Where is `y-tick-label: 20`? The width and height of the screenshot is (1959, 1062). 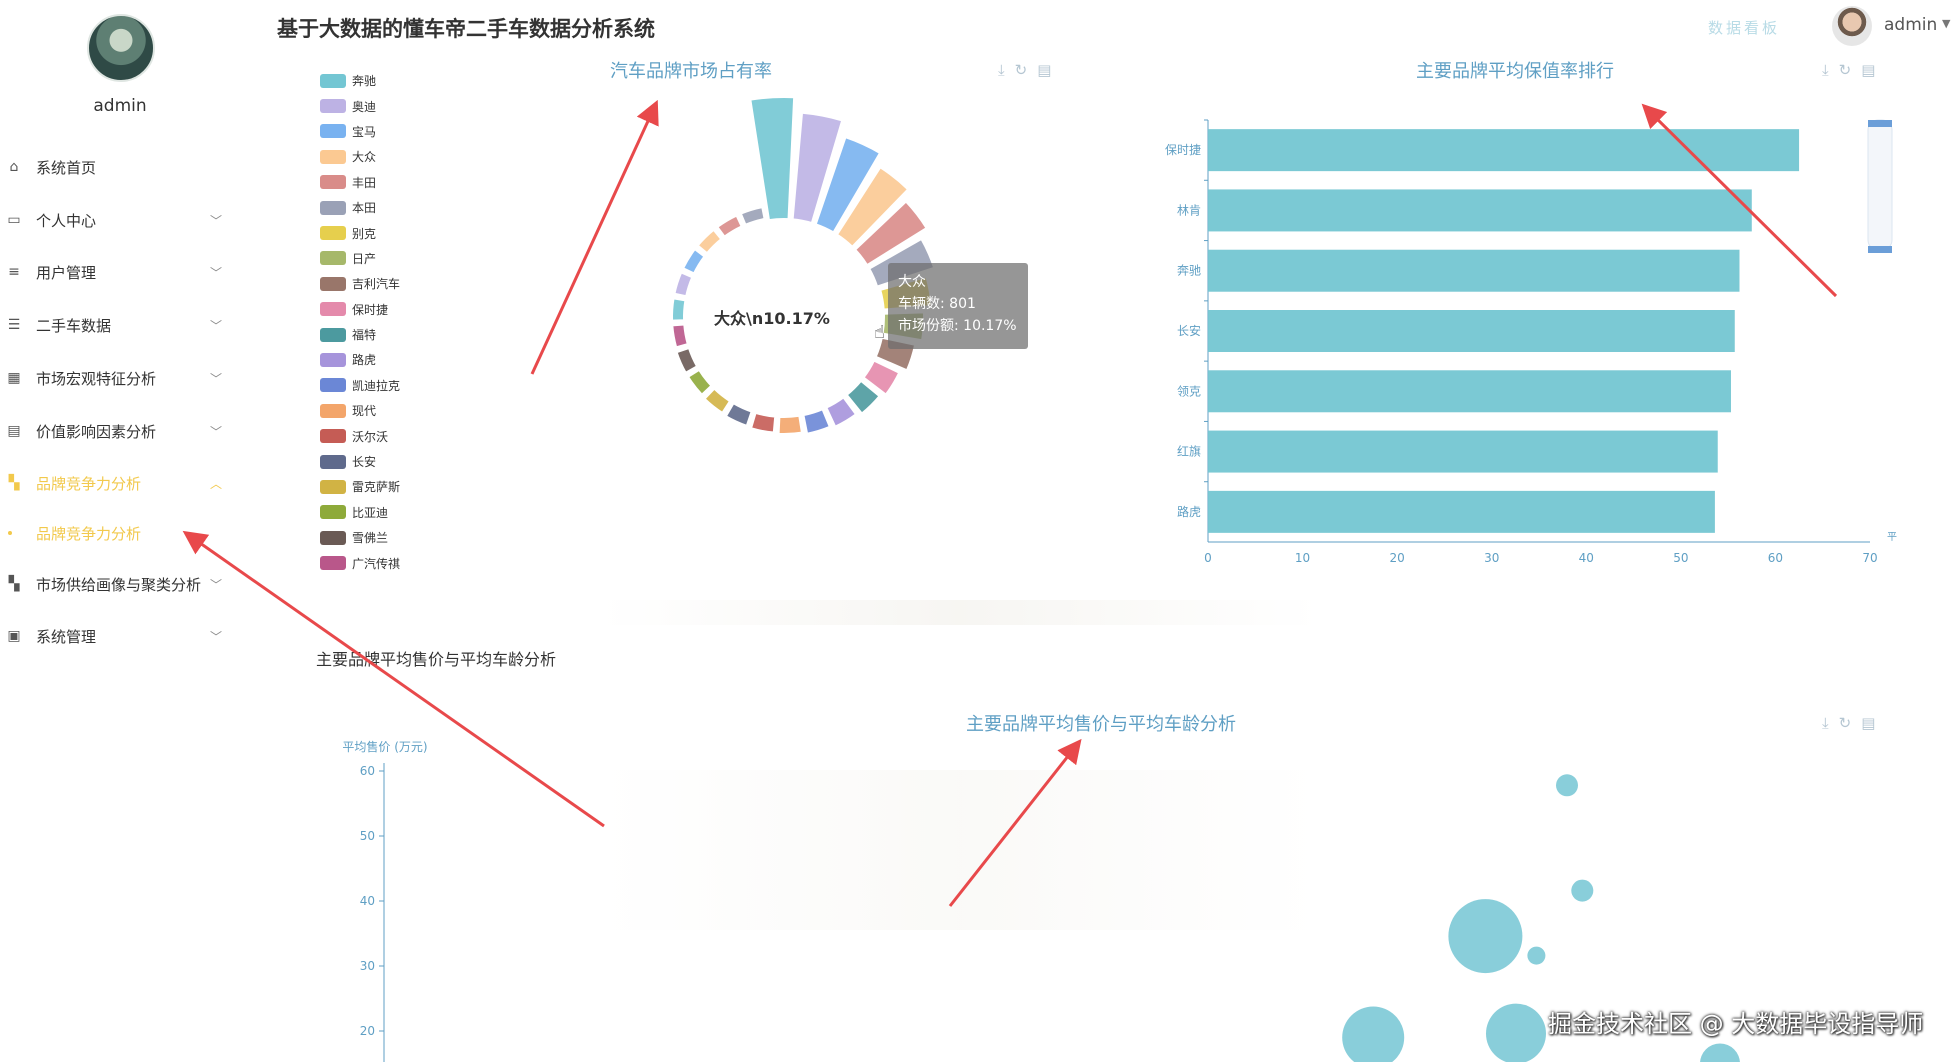
y-tick-label: 20 is located at coordinates (367, 1031).